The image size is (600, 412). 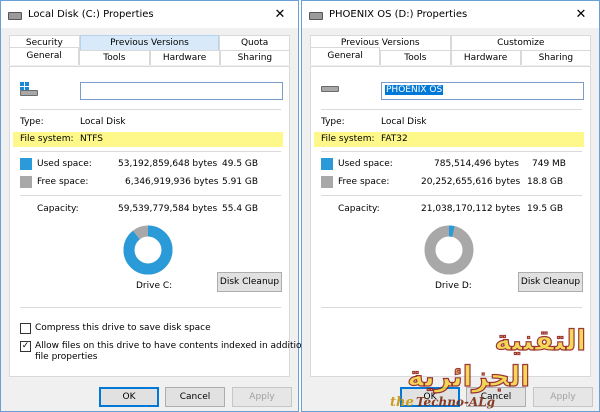 What do you see at coordinates (453, 286) in the screenshot?
I see `drive-label: Drive D:` at bounding box center [453, 286].